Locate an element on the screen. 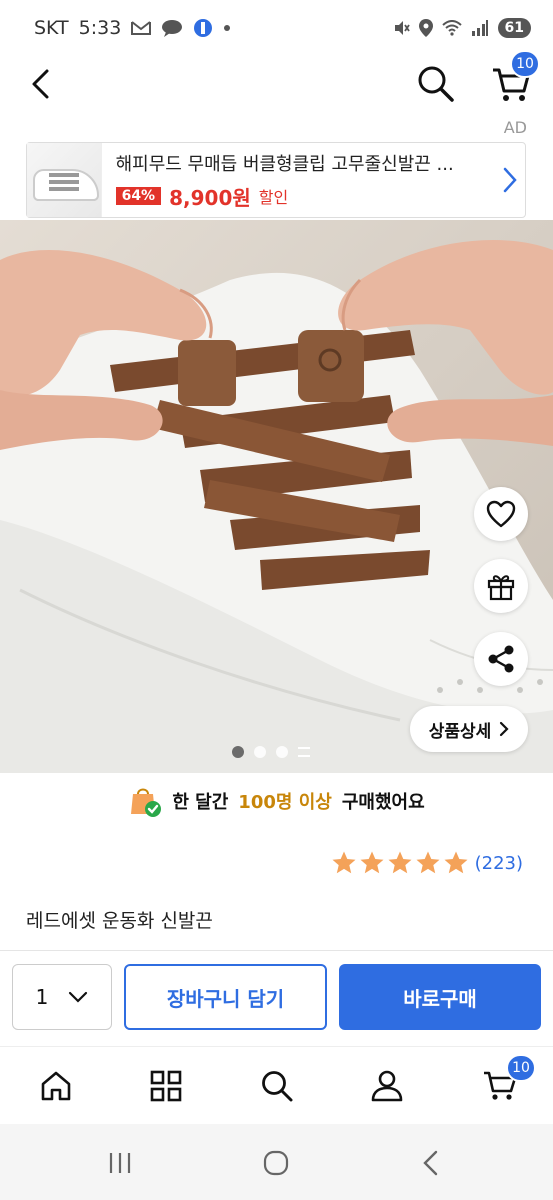 Image resolution: width=553 pixels, height=1200 pixels. grid-icon is located at coordinates (166, 1086).